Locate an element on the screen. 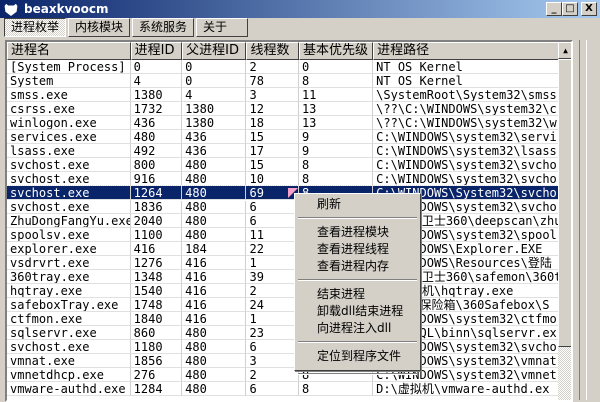 Image resolution: width=600 pixels, height=402 pixels. cell-name: ctfmon.exe is located at coordinates (69, 319).